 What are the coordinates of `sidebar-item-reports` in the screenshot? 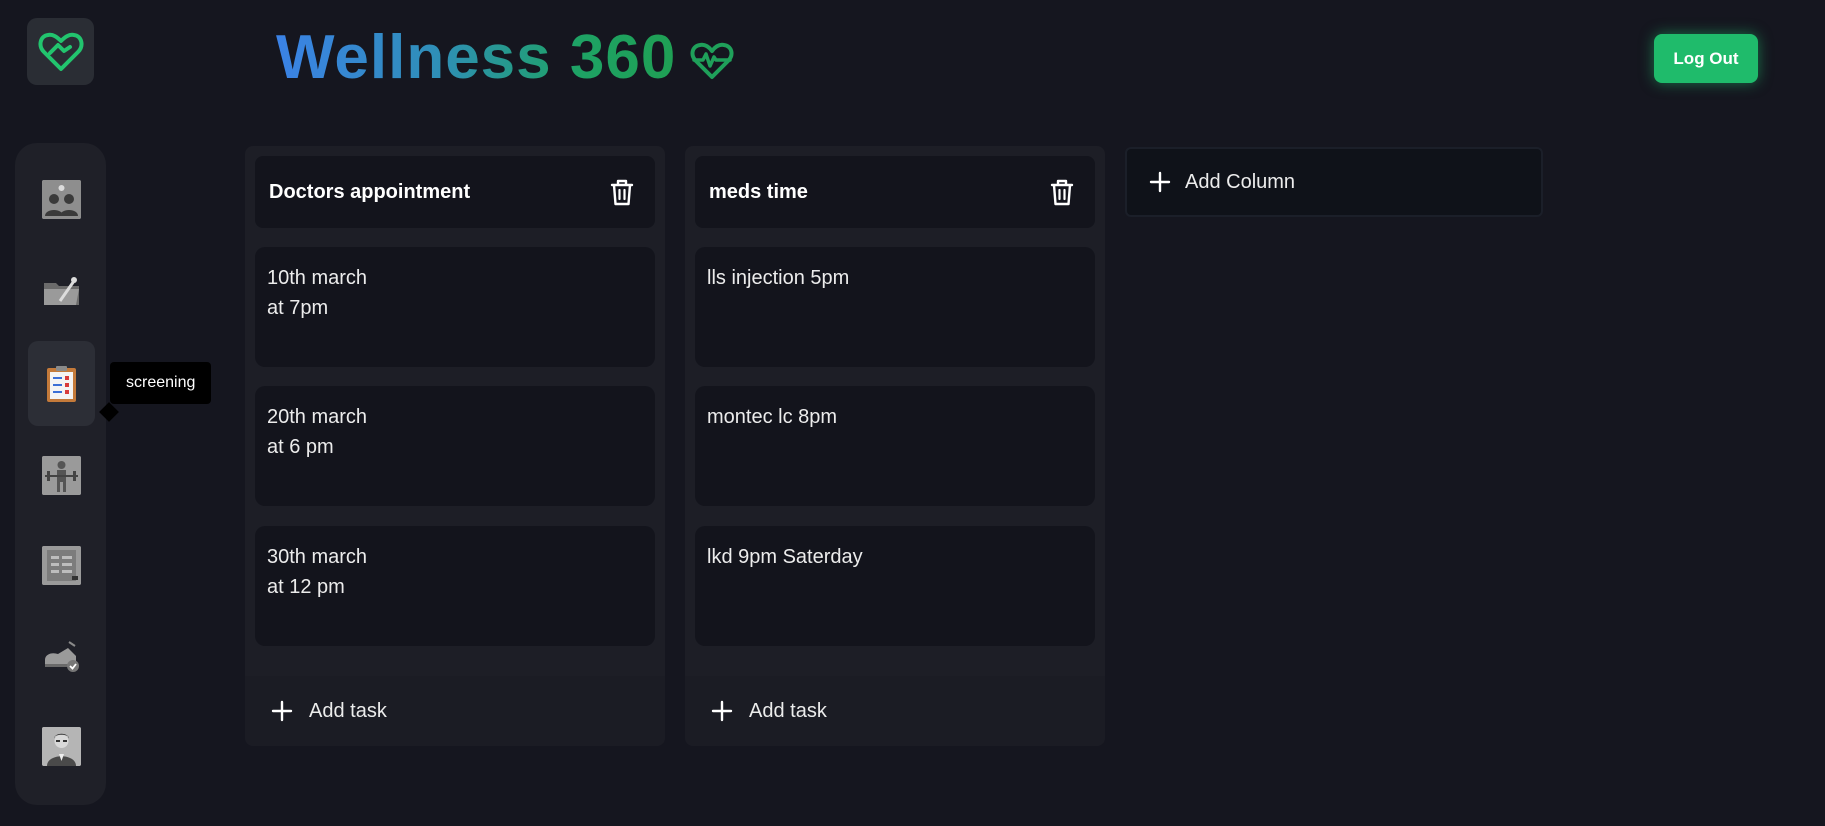 It's located at (61, 565).